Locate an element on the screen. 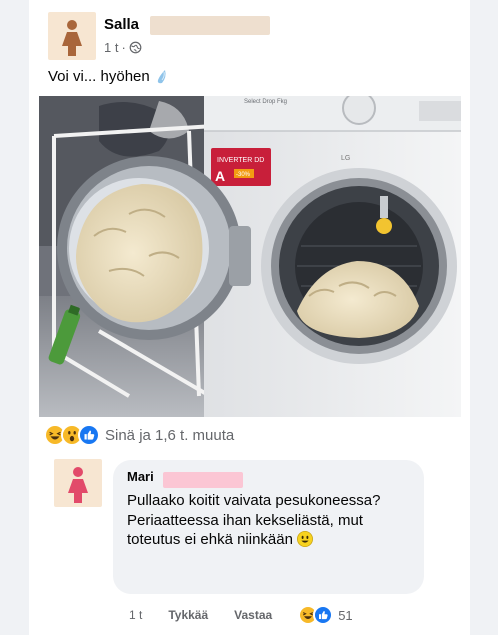  comment-timestamp: 1 t is located at coordinates (135, 615).